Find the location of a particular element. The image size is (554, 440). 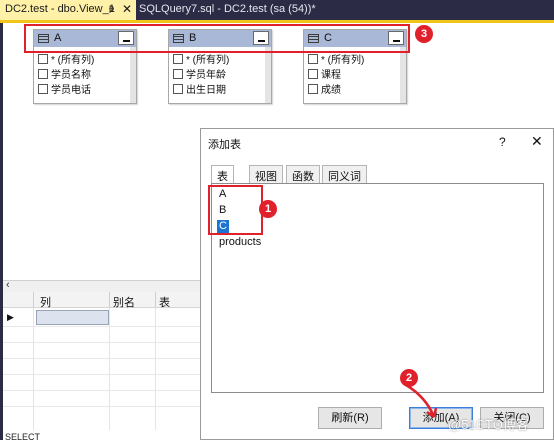

scroll-left-icon: ‹ is located at coordinates (8, 285).